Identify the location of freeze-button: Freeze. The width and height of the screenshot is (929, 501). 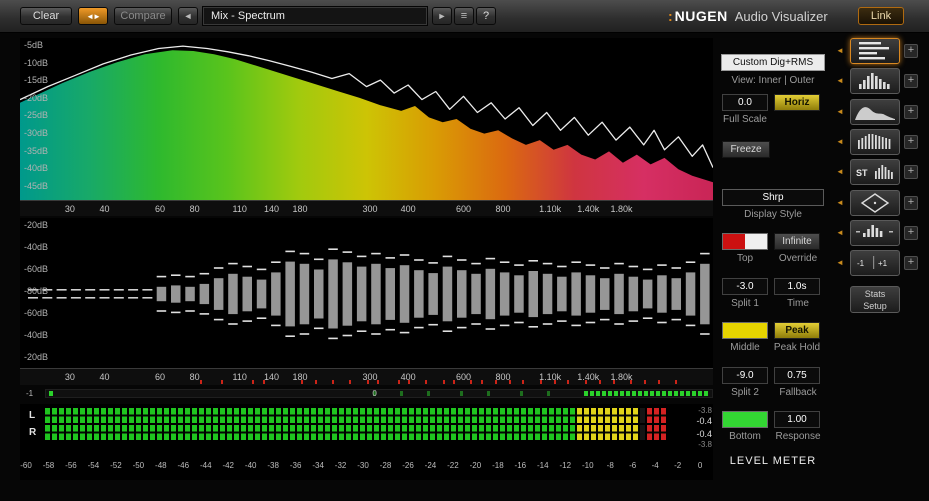
(746, 149).